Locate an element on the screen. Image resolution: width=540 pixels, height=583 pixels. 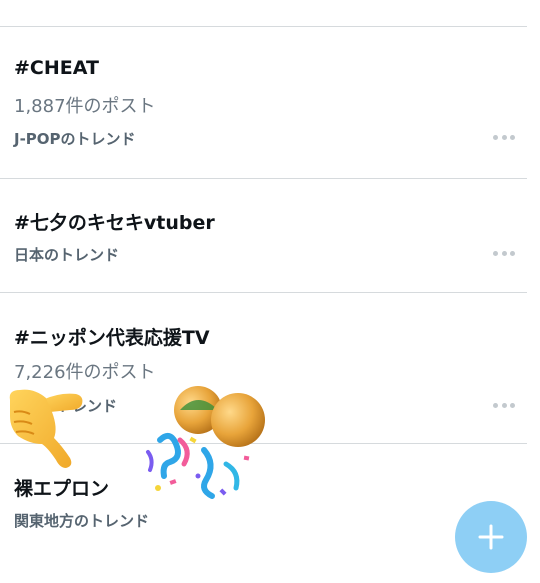
trend-post-count: 1,887件のポスト is located at coordinates (85, 106).